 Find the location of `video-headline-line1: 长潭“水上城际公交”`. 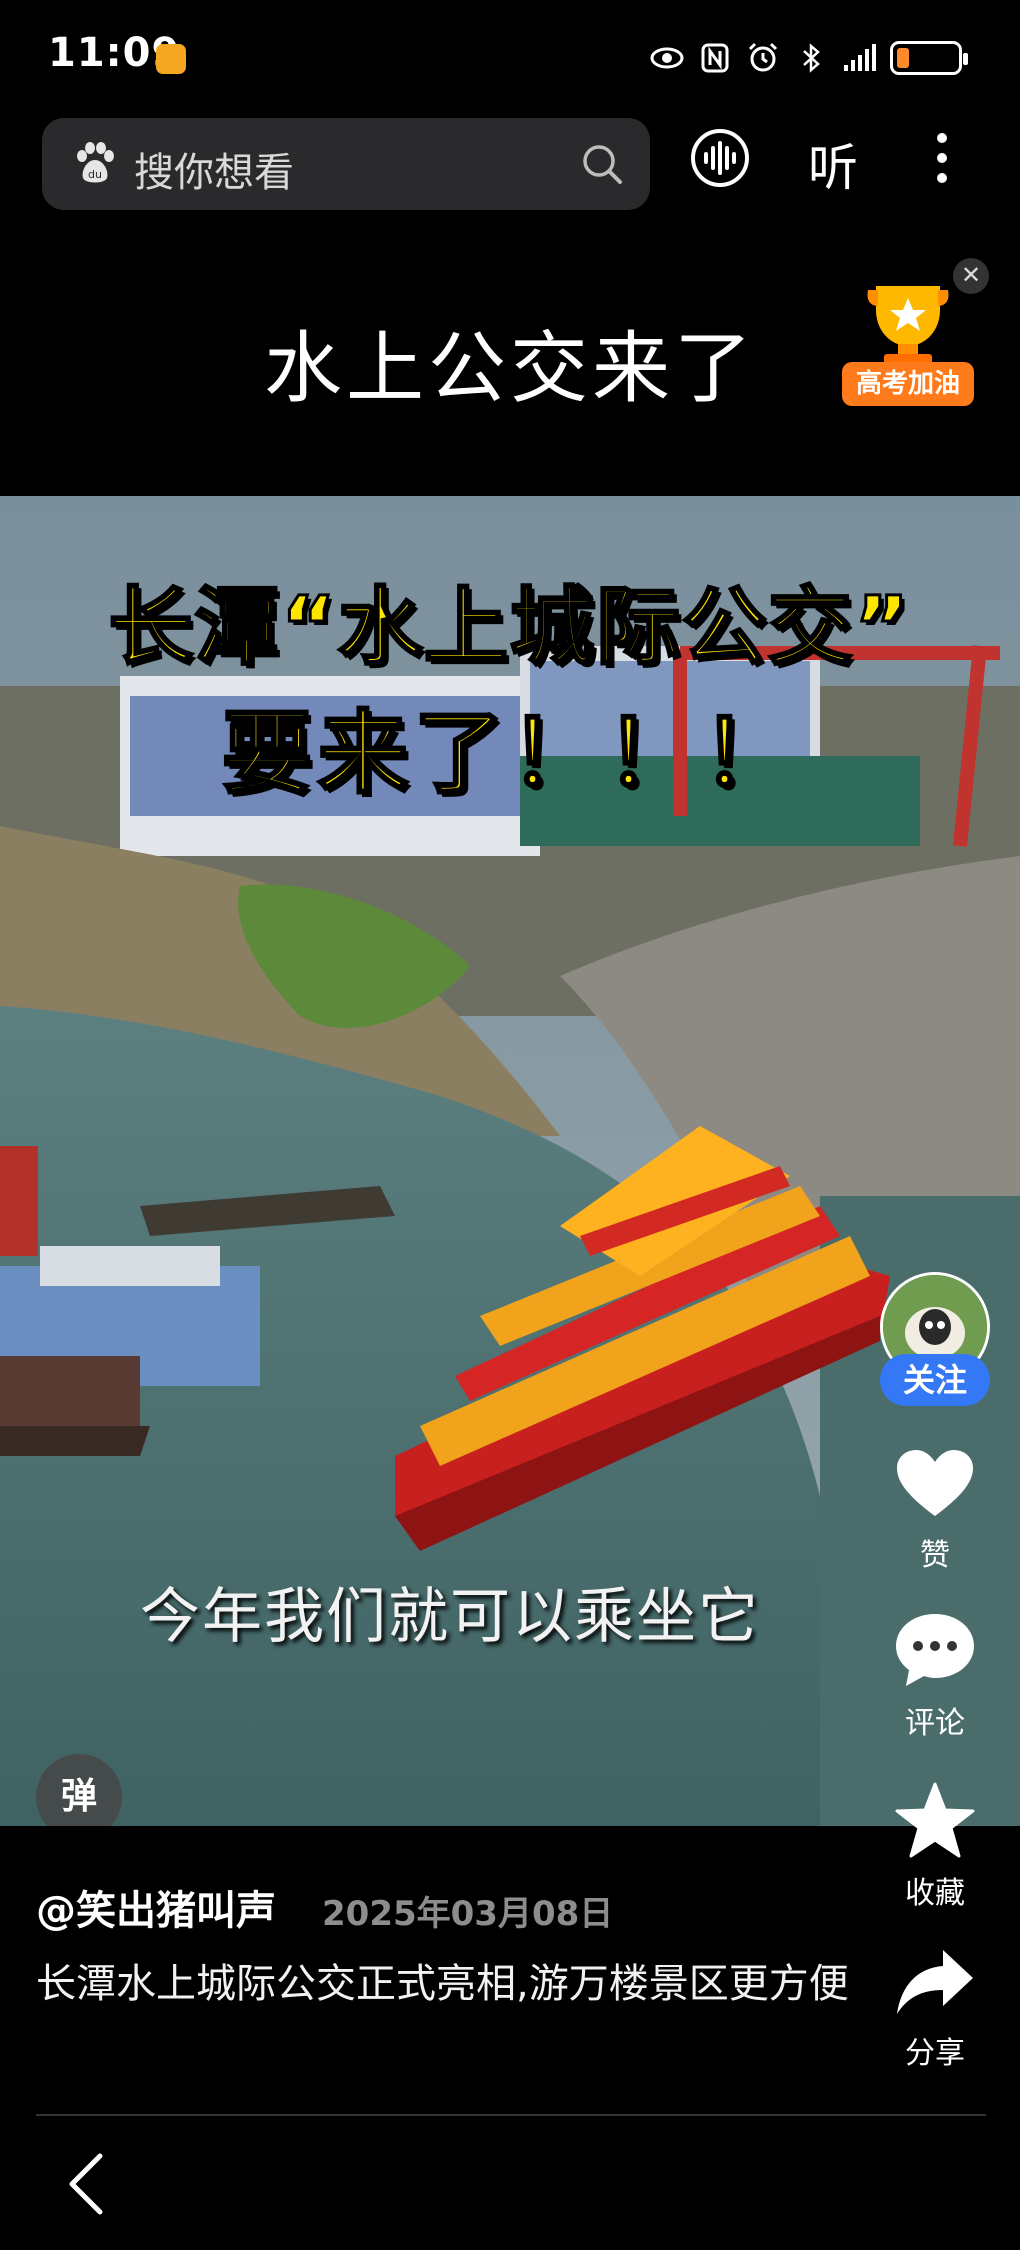

video-headline-line1: 长潭“水上城际公交” is located at coordinates (509, 627).